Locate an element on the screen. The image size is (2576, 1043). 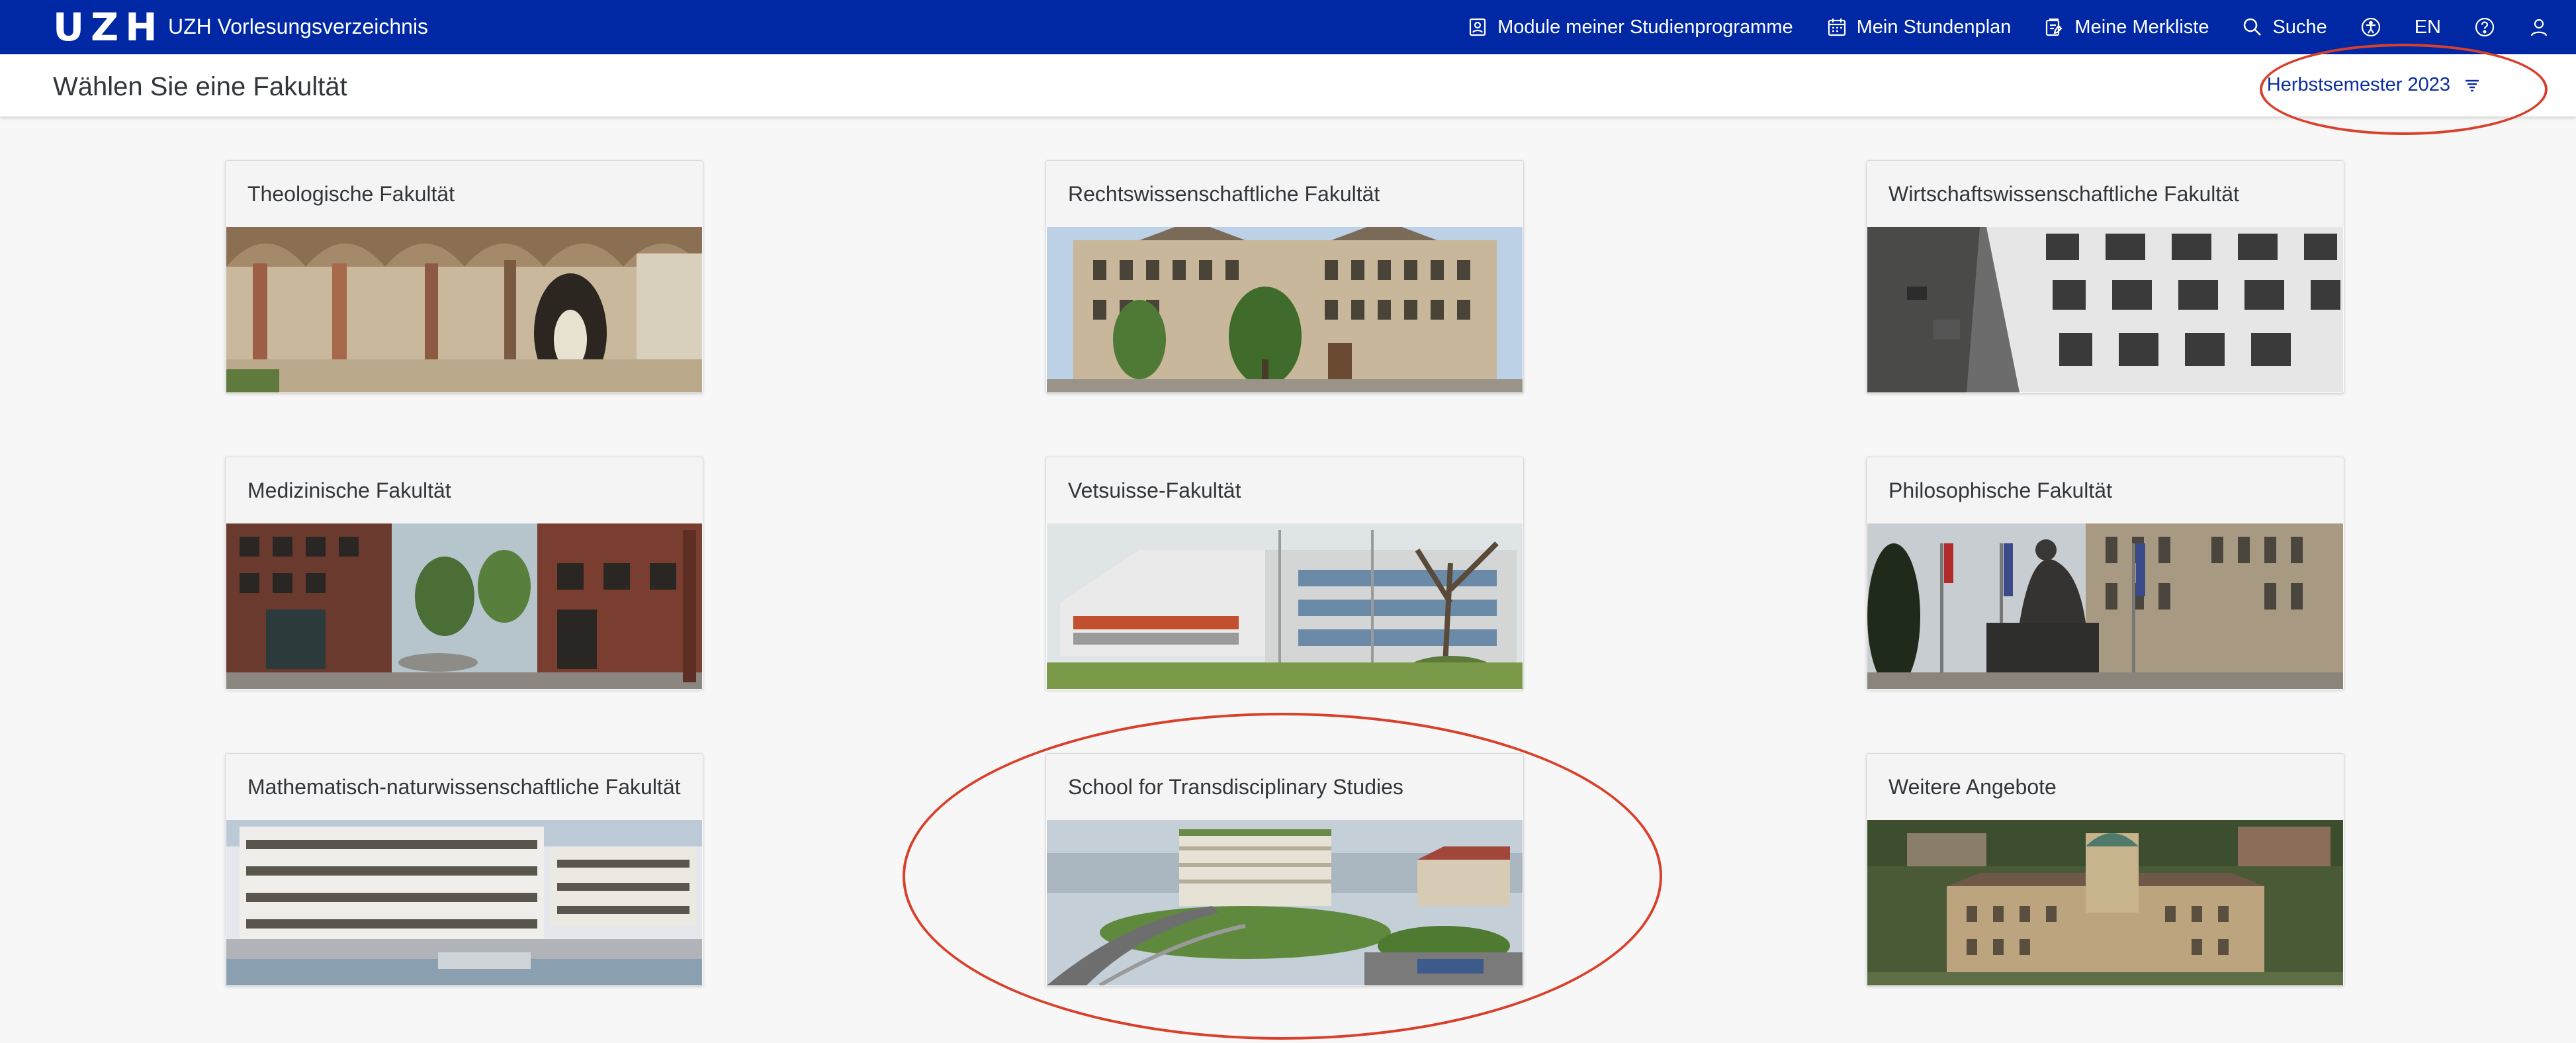
nav-watchlist-button: Meine Merkliste is located at coordinates (2126, 27).